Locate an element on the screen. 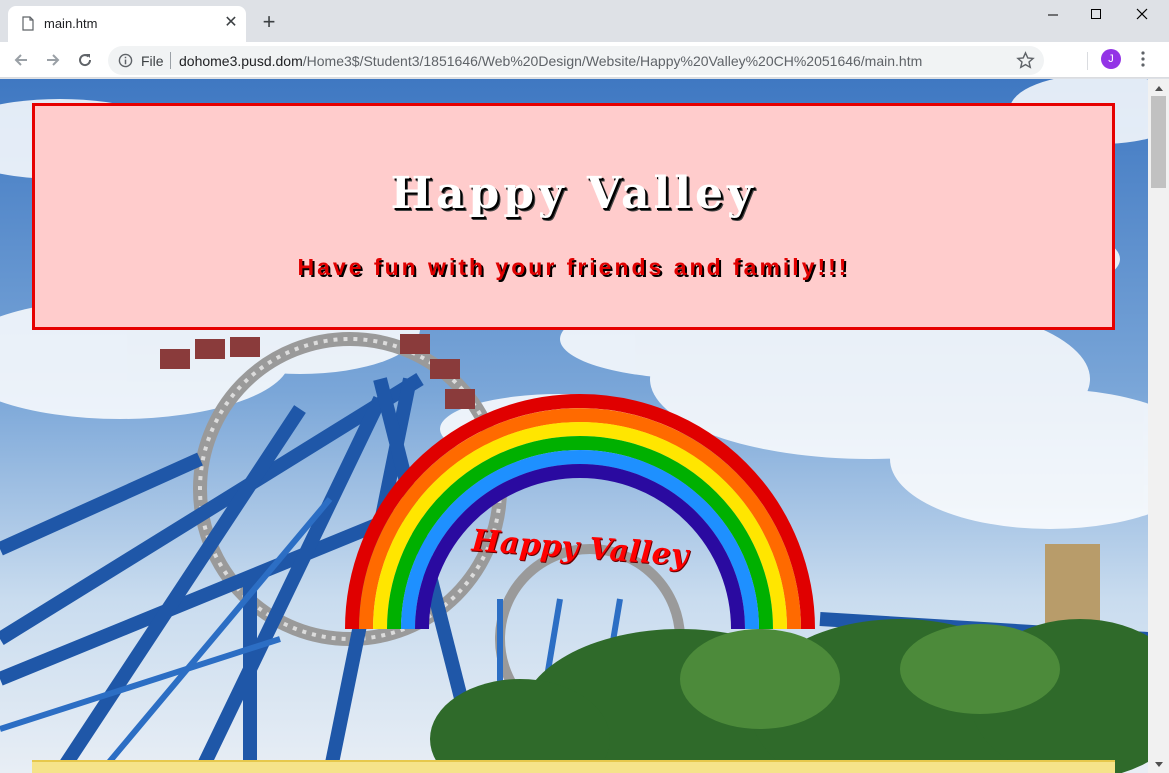 The height and width of the screenshot is (773, 1169). close-icon is located at coordinates (1142, 14).